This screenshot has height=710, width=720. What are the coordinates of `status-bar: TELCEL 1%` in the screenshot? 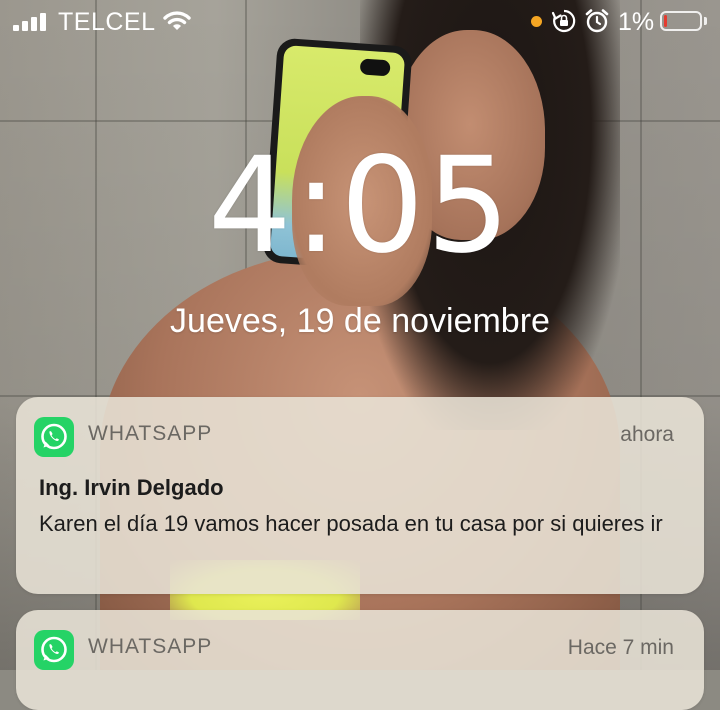 It's located at (360, 22).